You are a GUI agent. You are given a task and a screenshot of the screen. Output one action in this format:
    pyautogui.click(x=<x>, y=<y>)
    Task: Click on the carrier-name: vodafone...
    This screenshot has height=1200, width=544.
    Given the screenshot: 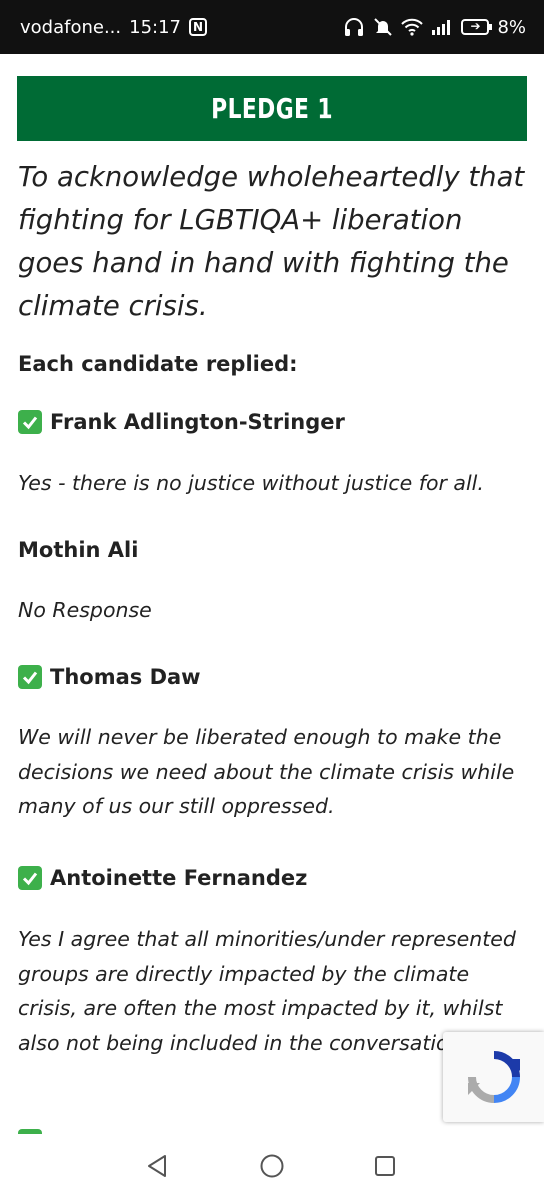 What is the action you would take?
    pyautogui.click(x=71, y=27)
    